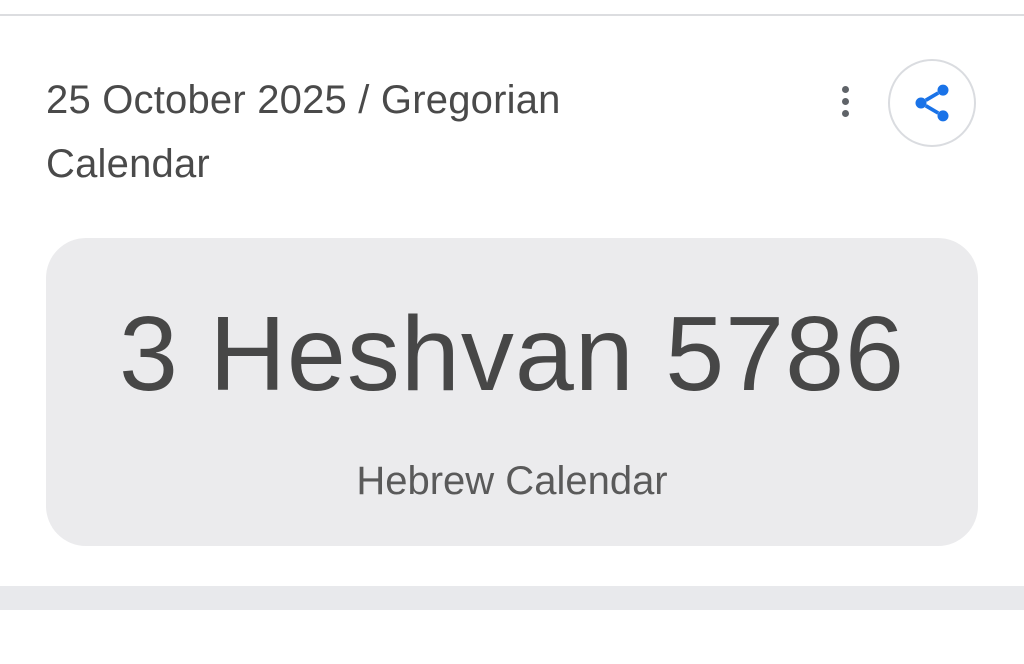  I want to click on more-vert-icon-dot-bottom, so click(845, 113).